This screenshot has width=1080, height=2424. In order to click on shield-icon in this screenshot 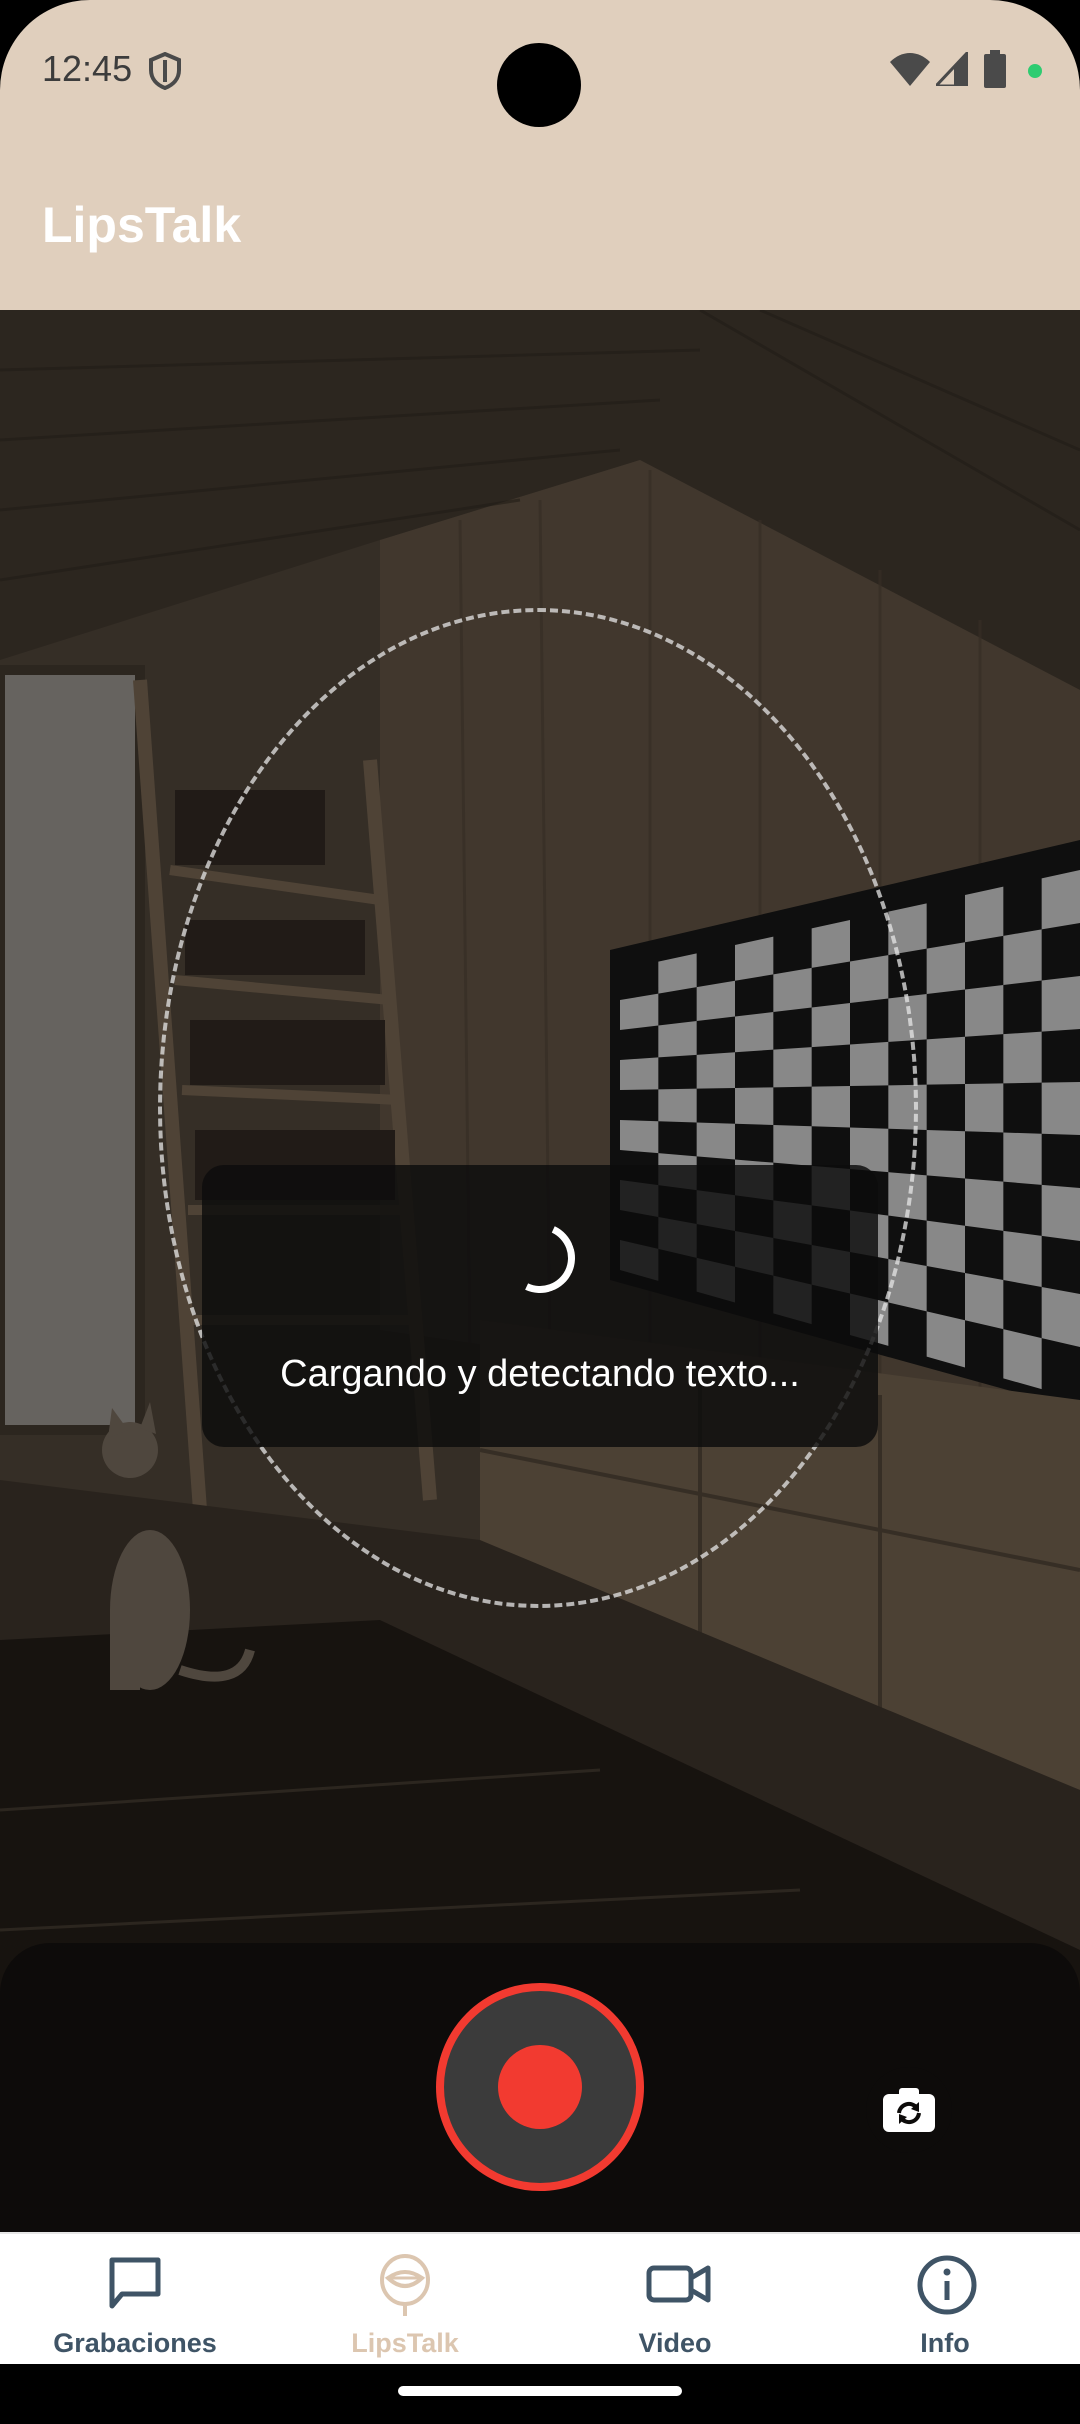, I will do `click(165, 71)`.